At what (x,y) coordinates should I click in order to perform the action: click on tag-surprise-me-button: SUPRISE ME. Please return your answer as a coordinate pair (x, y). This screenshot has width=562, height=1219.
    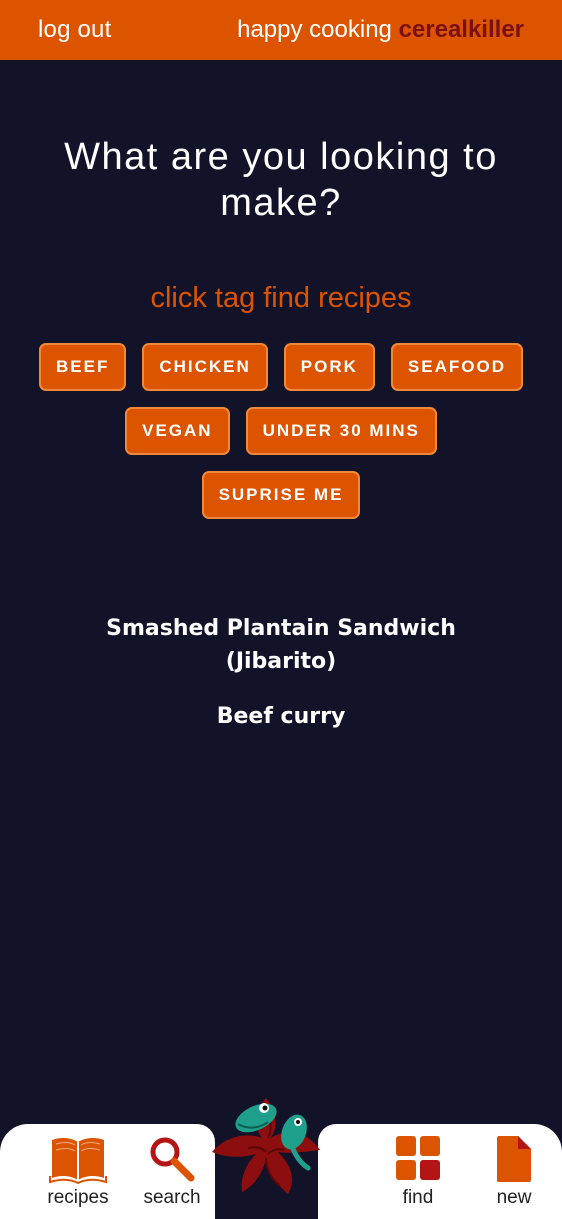
    Looking at the image, I should click on (281, 495).